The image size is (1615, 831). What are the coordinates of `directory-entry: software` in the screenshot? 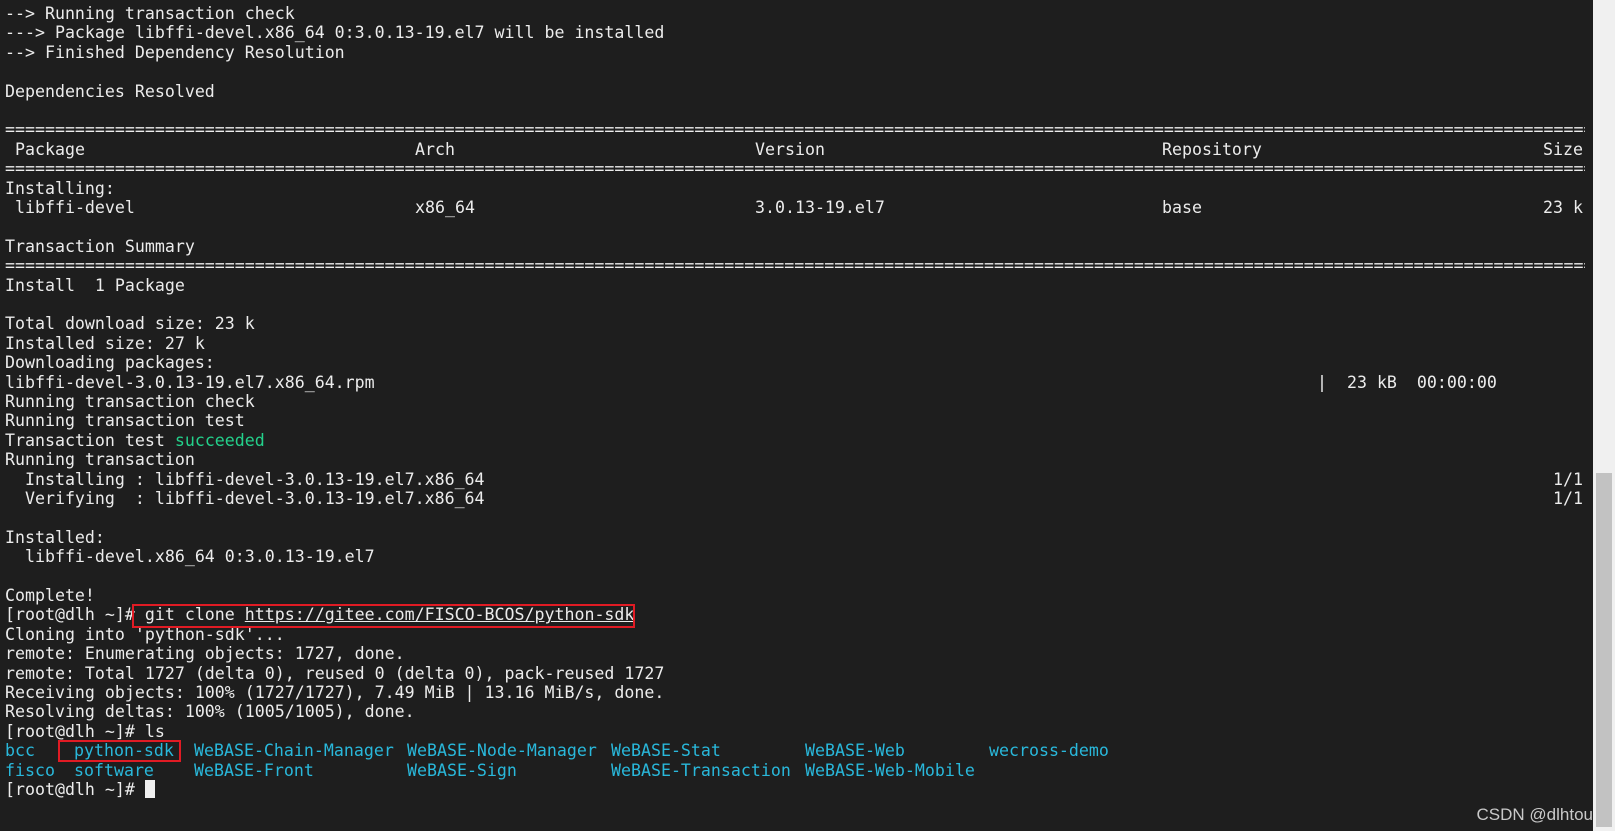 It's located at (114, 770).